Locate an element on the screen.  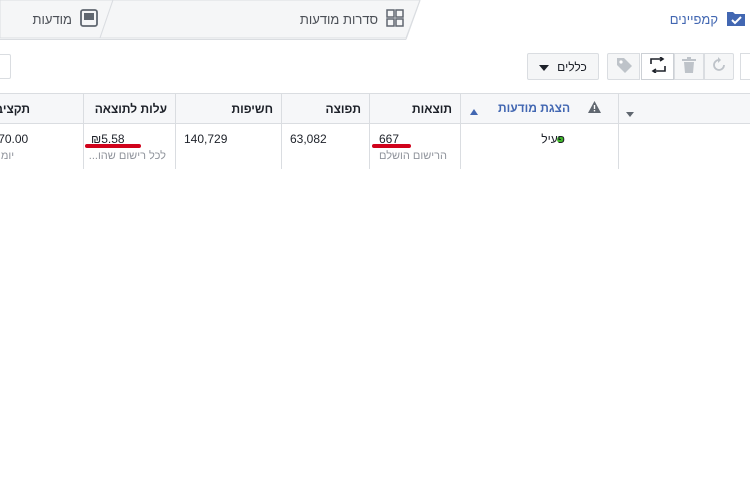
cell-impressions: 140,729 is located at coordinates (228, 146).